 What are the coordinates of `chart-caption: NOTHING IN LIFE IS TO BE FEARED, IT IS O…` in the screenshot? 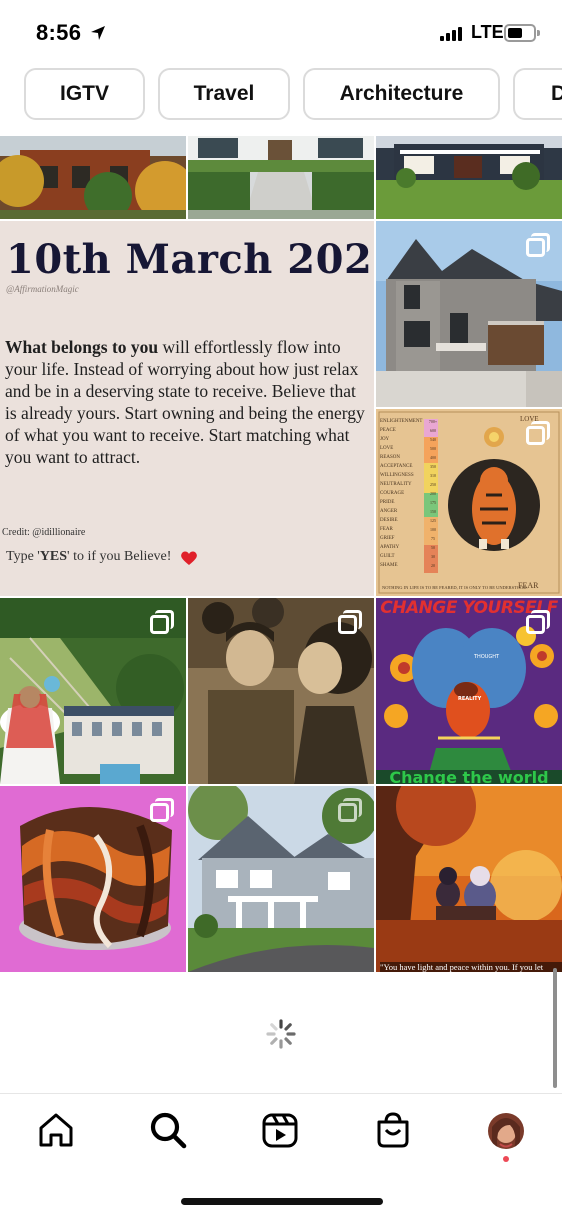 It's located at (455, 587).